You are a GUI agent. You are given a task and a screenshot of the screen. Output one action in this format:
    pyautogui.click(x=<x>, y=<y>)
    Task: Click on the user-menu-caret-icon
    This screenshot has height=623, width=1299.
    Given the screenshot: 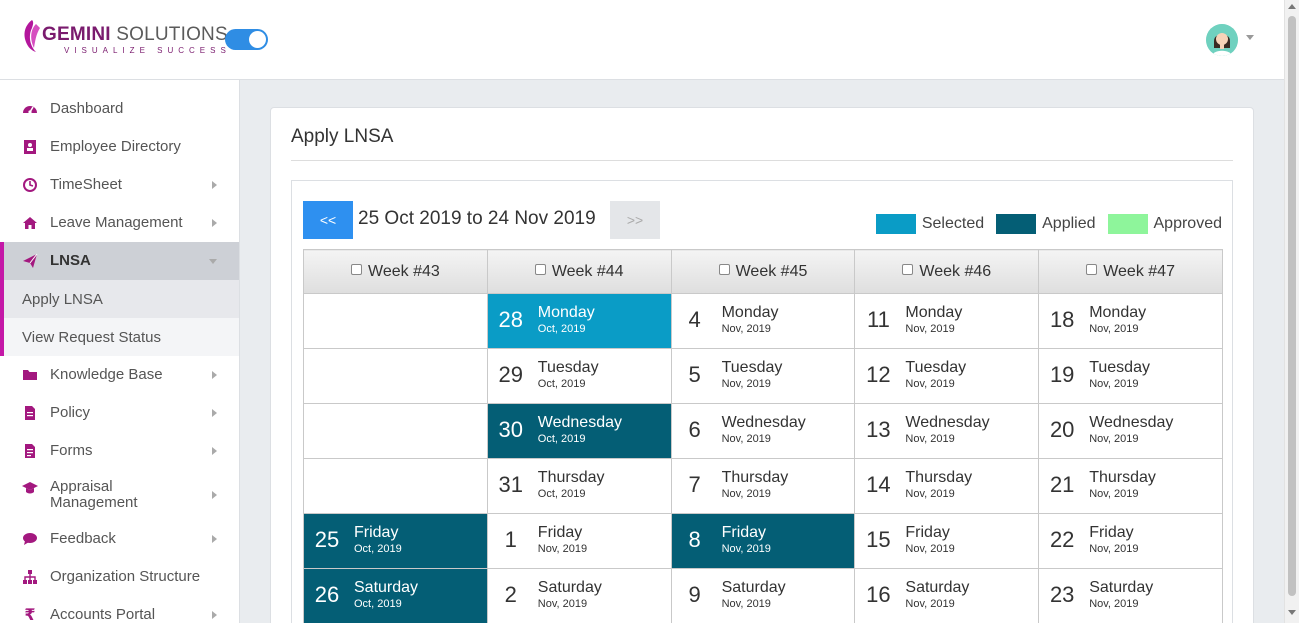 What is the action you would take?
    pyautogui.click(x=1250, y=37)
    